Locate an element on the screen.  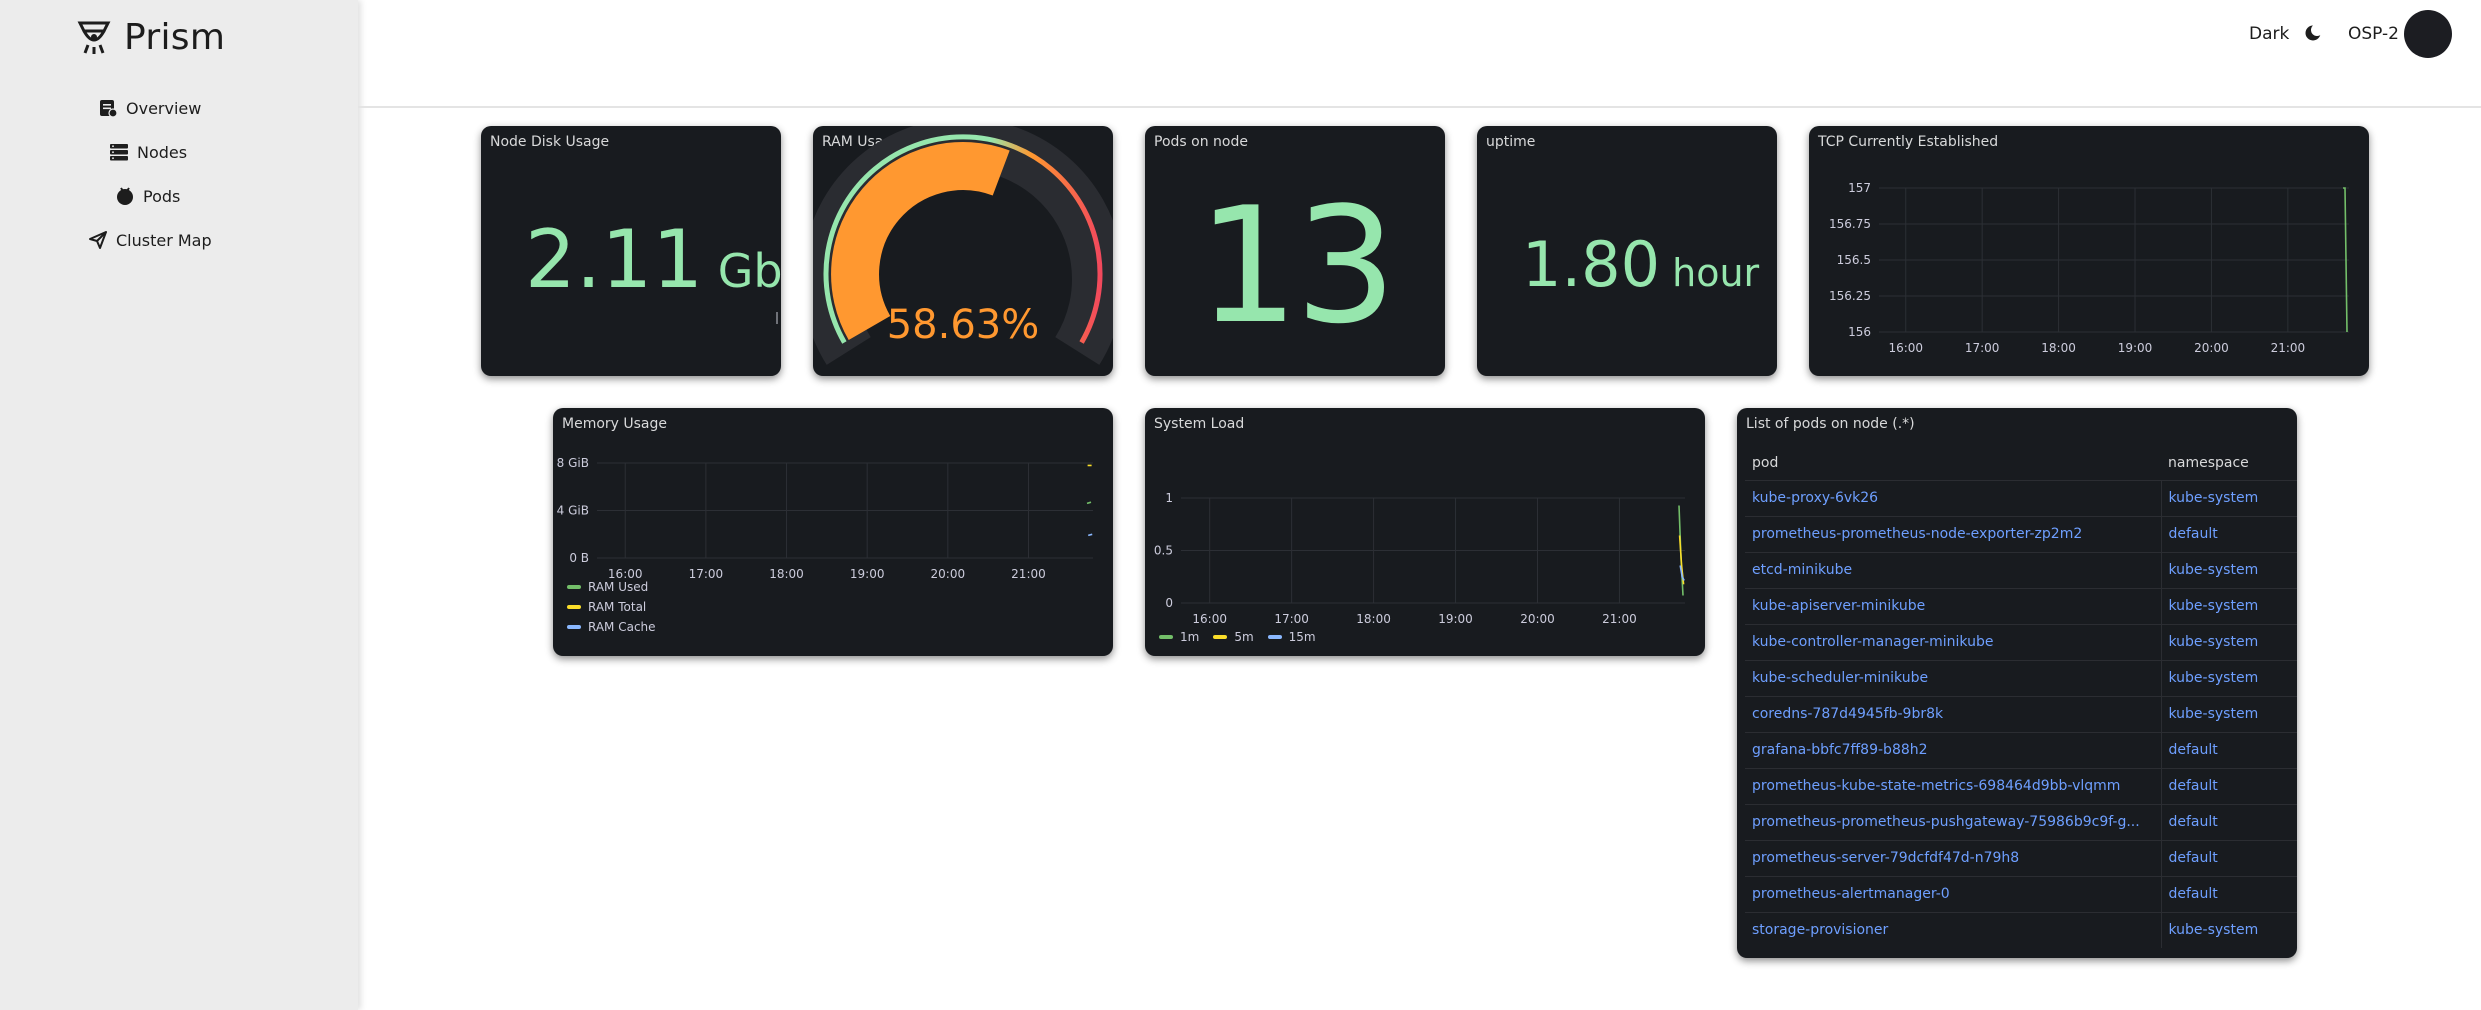
moon-icon is located at coordinates (2313, 33).